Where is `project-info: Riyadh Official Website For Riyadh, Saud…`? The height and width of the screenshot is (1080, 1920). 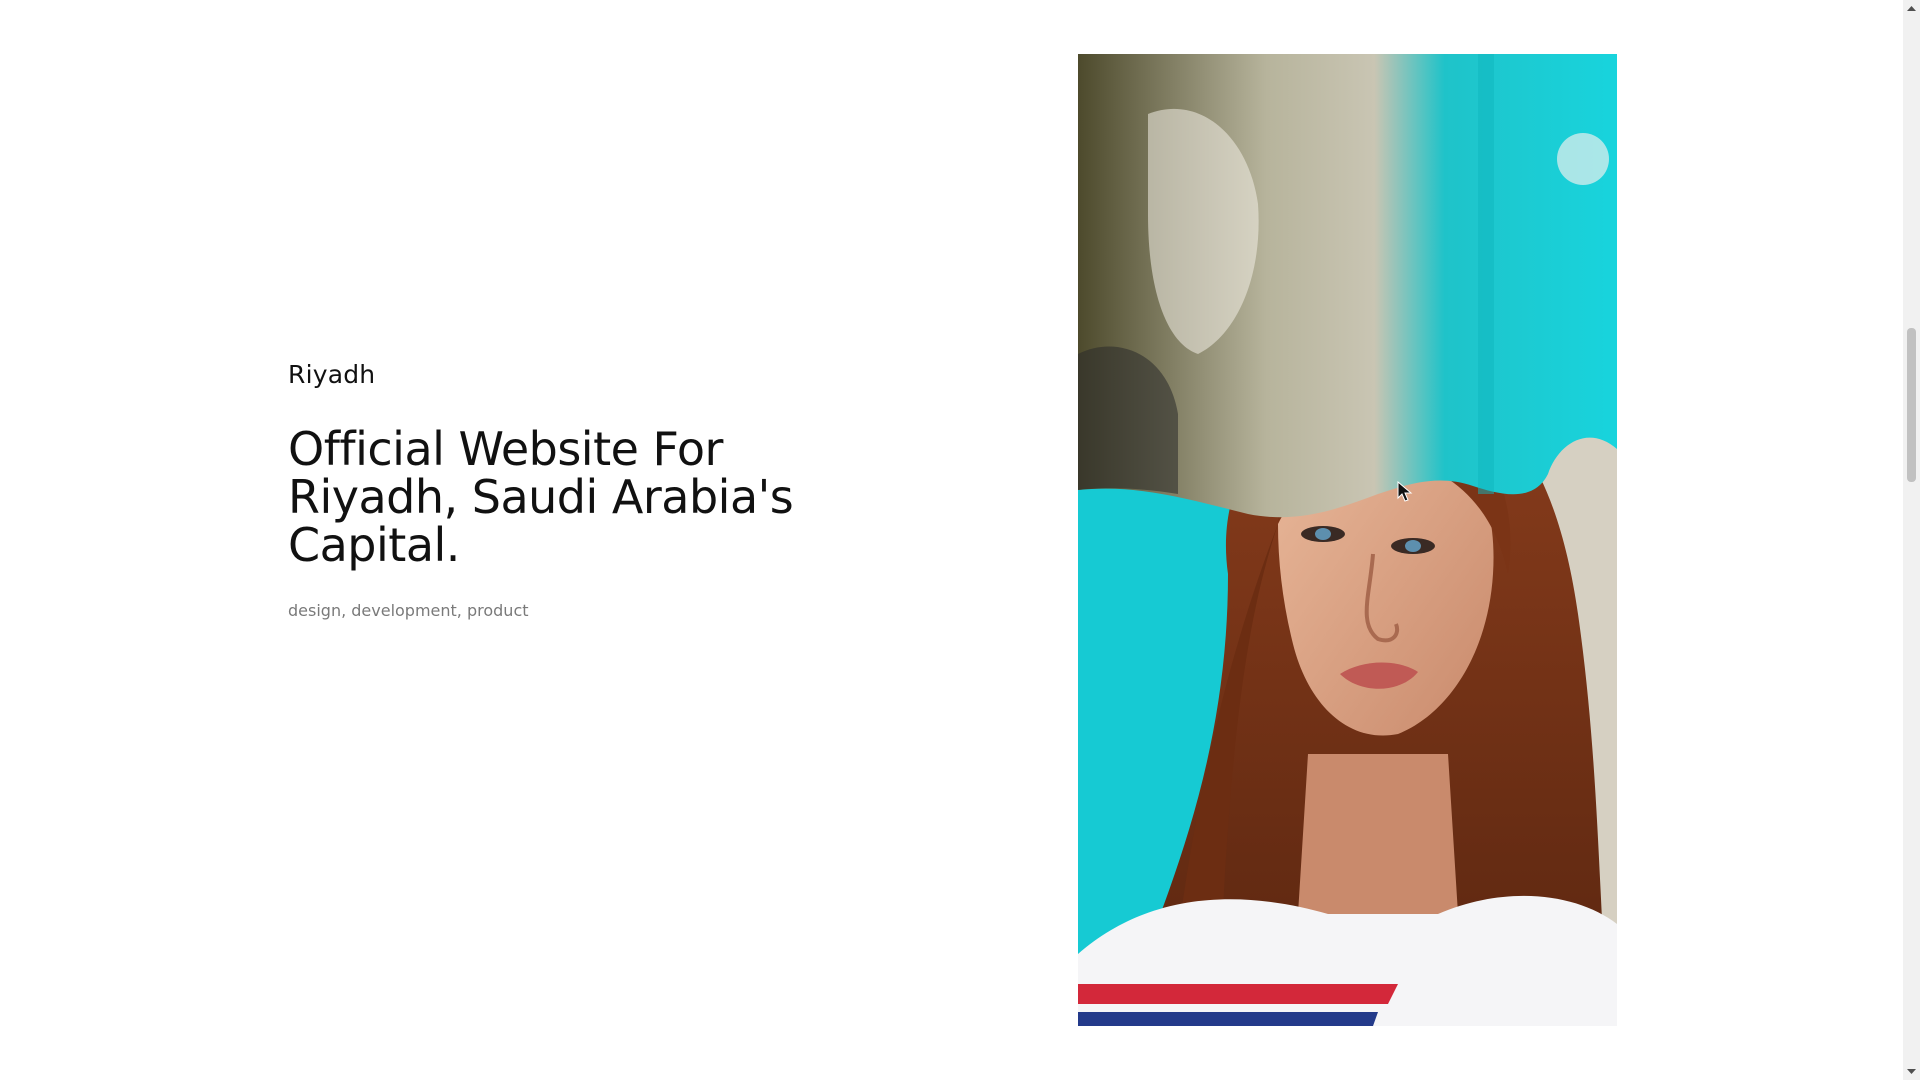
project-info: Riyadh Official Website For Riyadh, Saud… is located at coordinates (568, 490).